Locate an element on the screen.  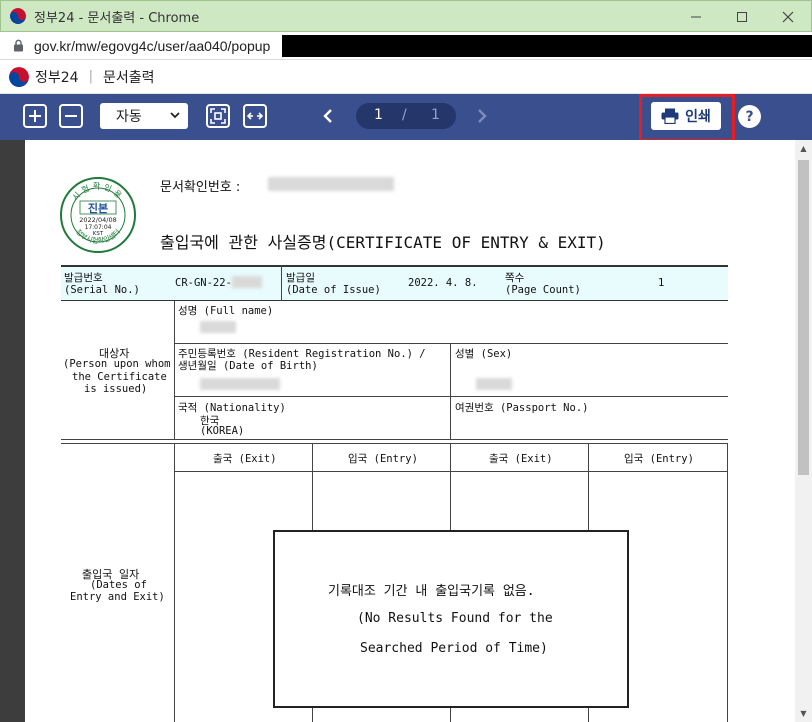
zoom-value: 자동 is located at coordinates (129, 117).